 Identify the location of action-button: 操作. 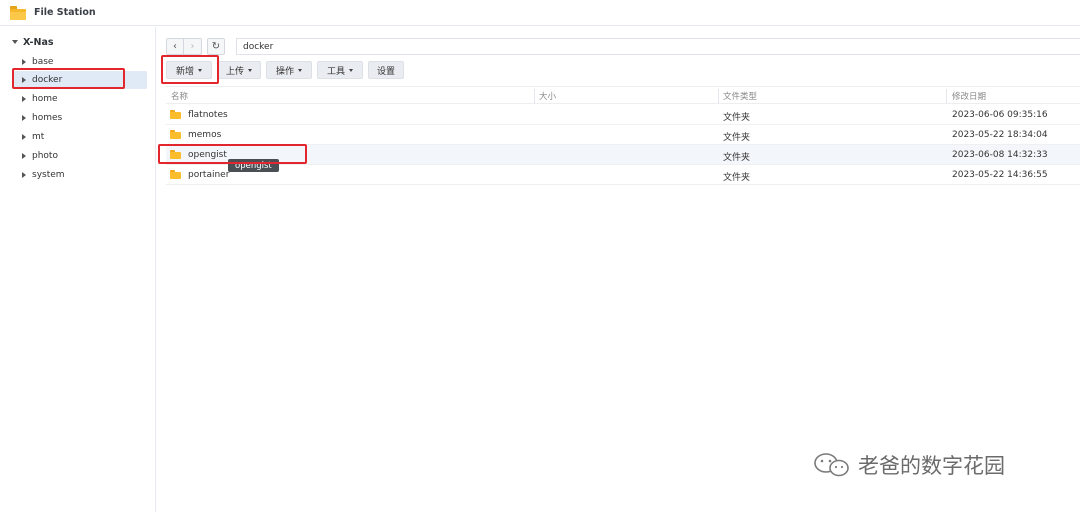
(289, 70).